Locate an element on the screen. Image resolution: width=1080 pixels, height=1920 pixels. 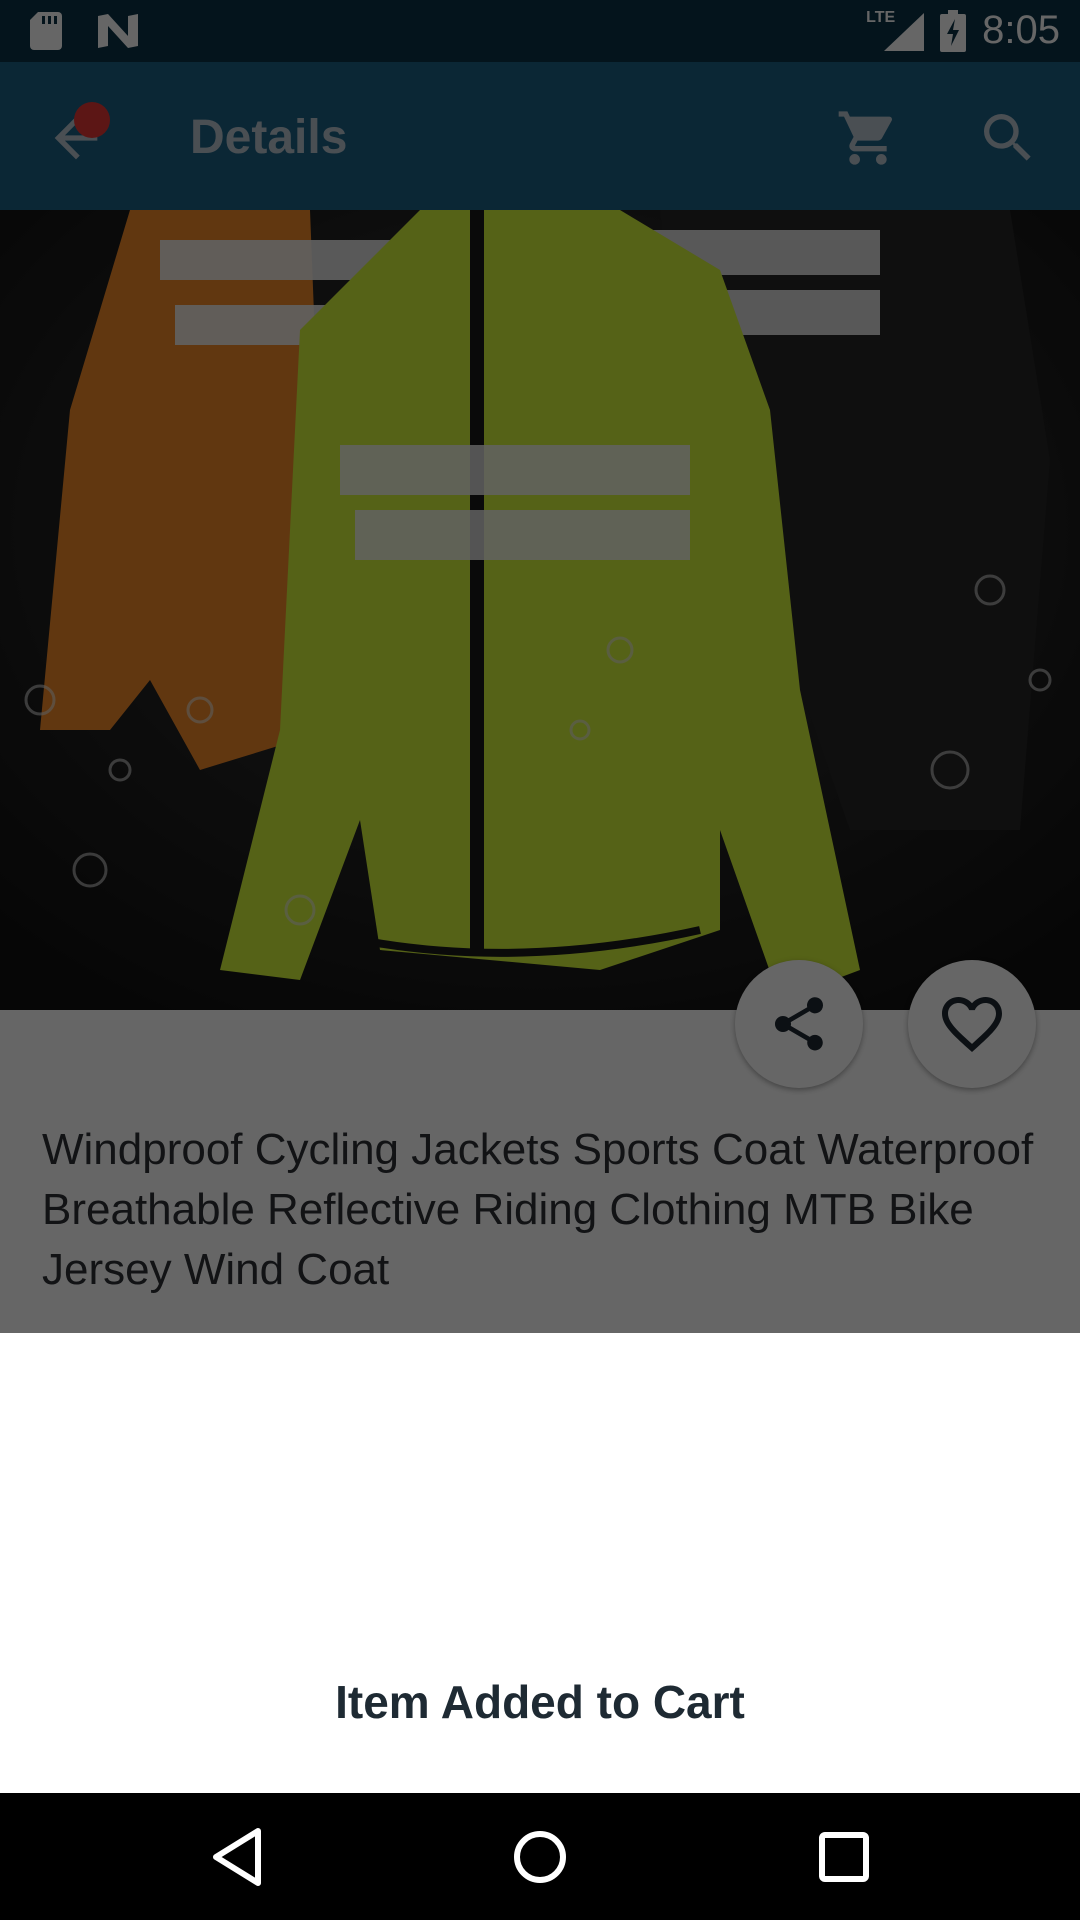
home-circle-icon is located at coordinates (540, 1857).